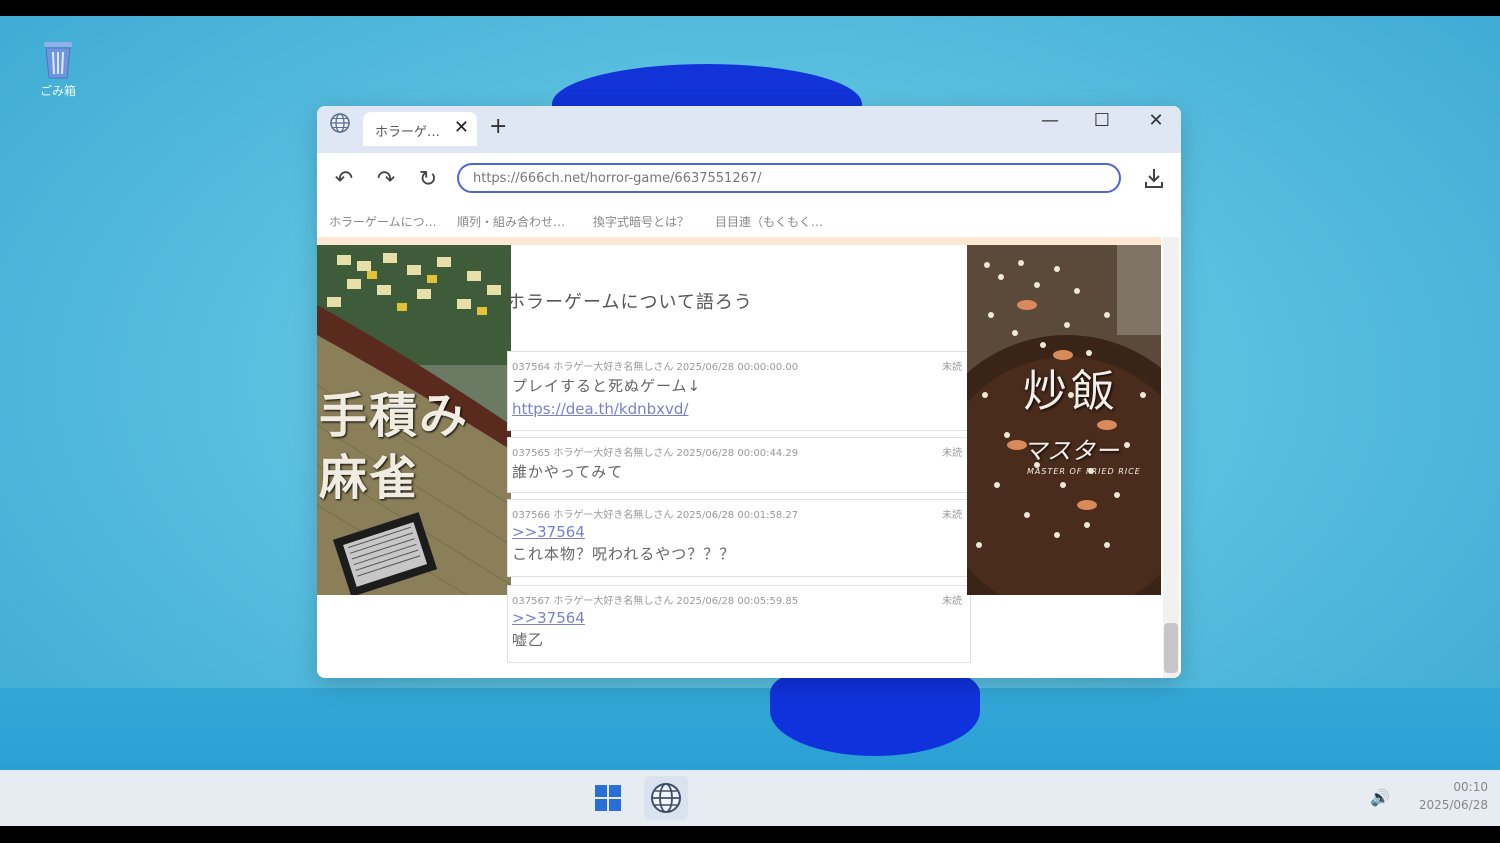 This screenshot has height=843, width=1500. Describe the element at coordinates (750, 729) in the screenshot. I see `wallpaper-floor` at that location.